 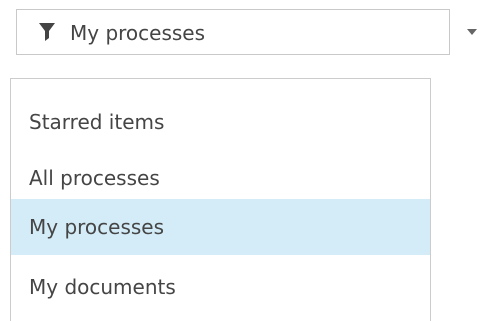 What do you see at coordinates (233, 32) in the screenshot?
I see `process-filter-select: My processes` at bounding box center [233, 32].